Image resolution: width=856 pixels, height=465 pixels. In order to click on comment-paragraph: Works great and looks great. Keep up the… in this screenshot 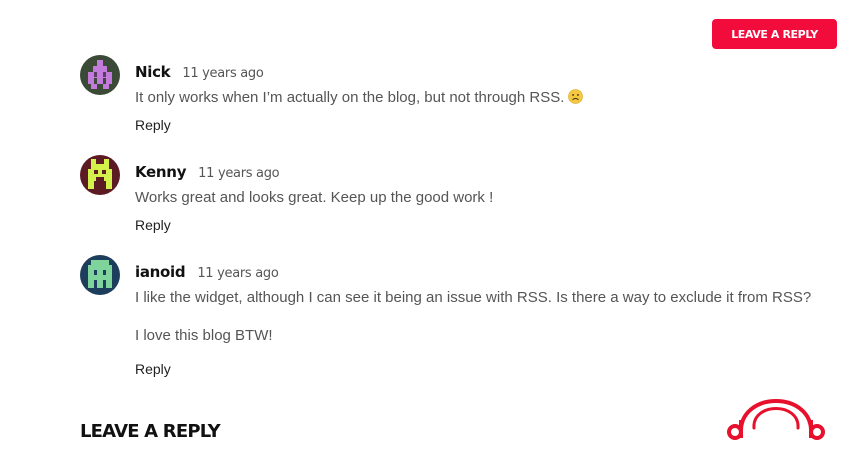, I will do `click(314, 197)`.